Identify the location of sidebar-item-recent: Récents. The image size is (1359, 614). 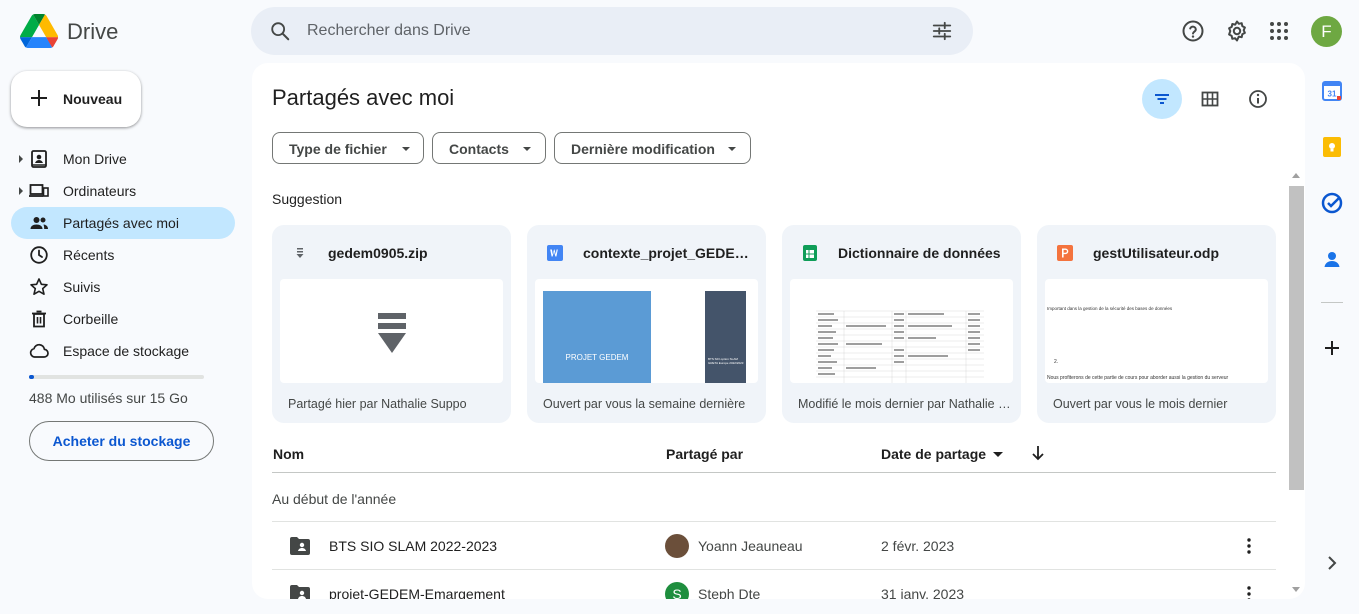
(123, 255).